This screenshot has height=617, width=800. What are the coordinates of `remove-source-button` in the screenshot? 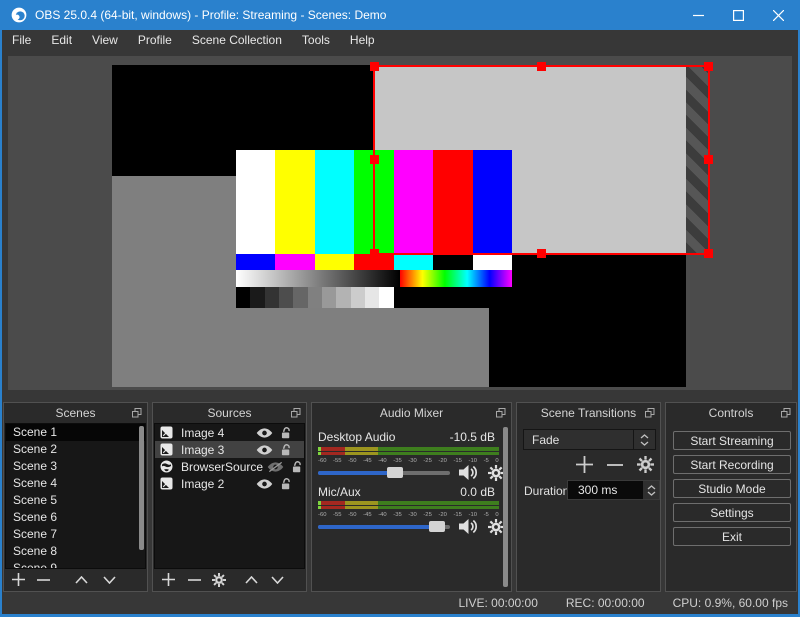 It's located at (194, 579).